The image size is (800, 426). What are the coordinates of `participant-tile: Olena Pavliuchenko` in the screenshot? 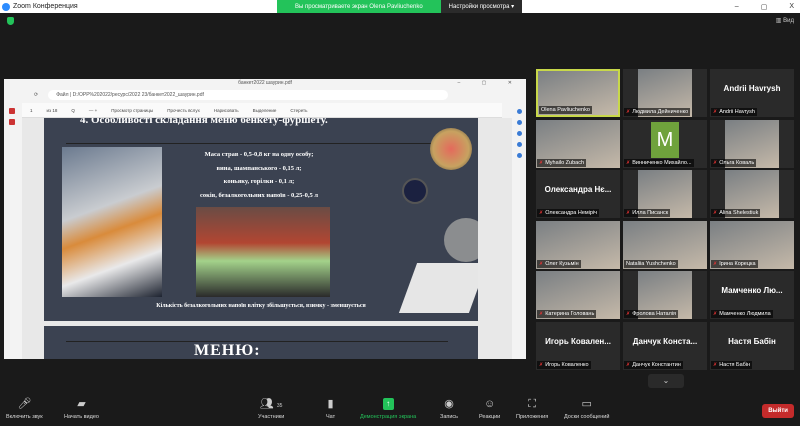 It's located at (578, 93).